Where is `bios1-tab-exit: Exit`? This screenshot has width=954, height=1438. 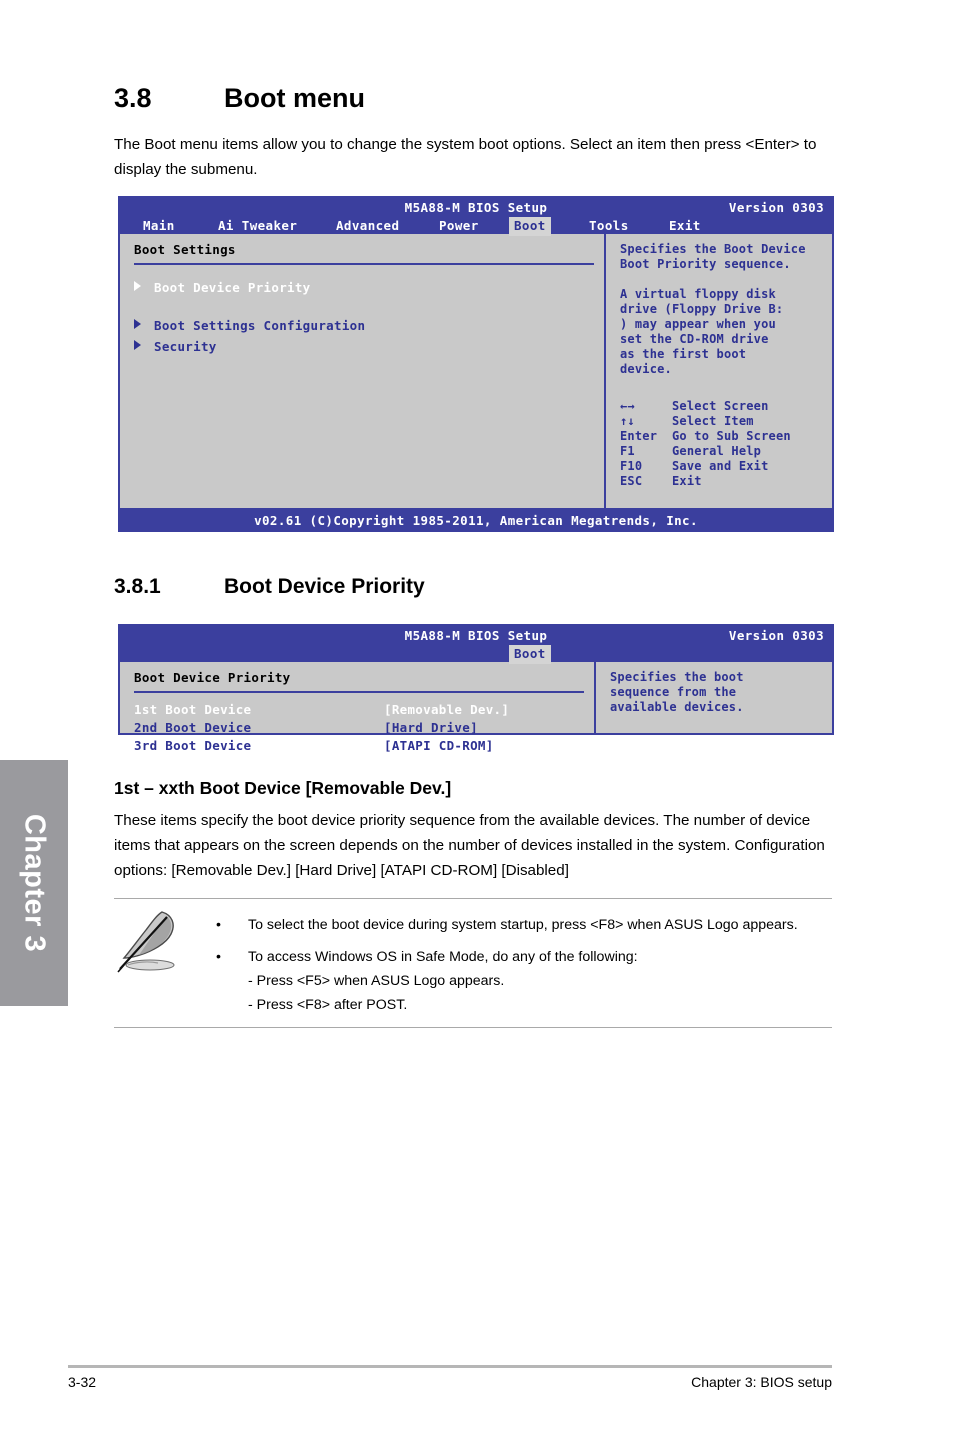 bios1-tab-exit: Exit is located at coordinates (685, 226).